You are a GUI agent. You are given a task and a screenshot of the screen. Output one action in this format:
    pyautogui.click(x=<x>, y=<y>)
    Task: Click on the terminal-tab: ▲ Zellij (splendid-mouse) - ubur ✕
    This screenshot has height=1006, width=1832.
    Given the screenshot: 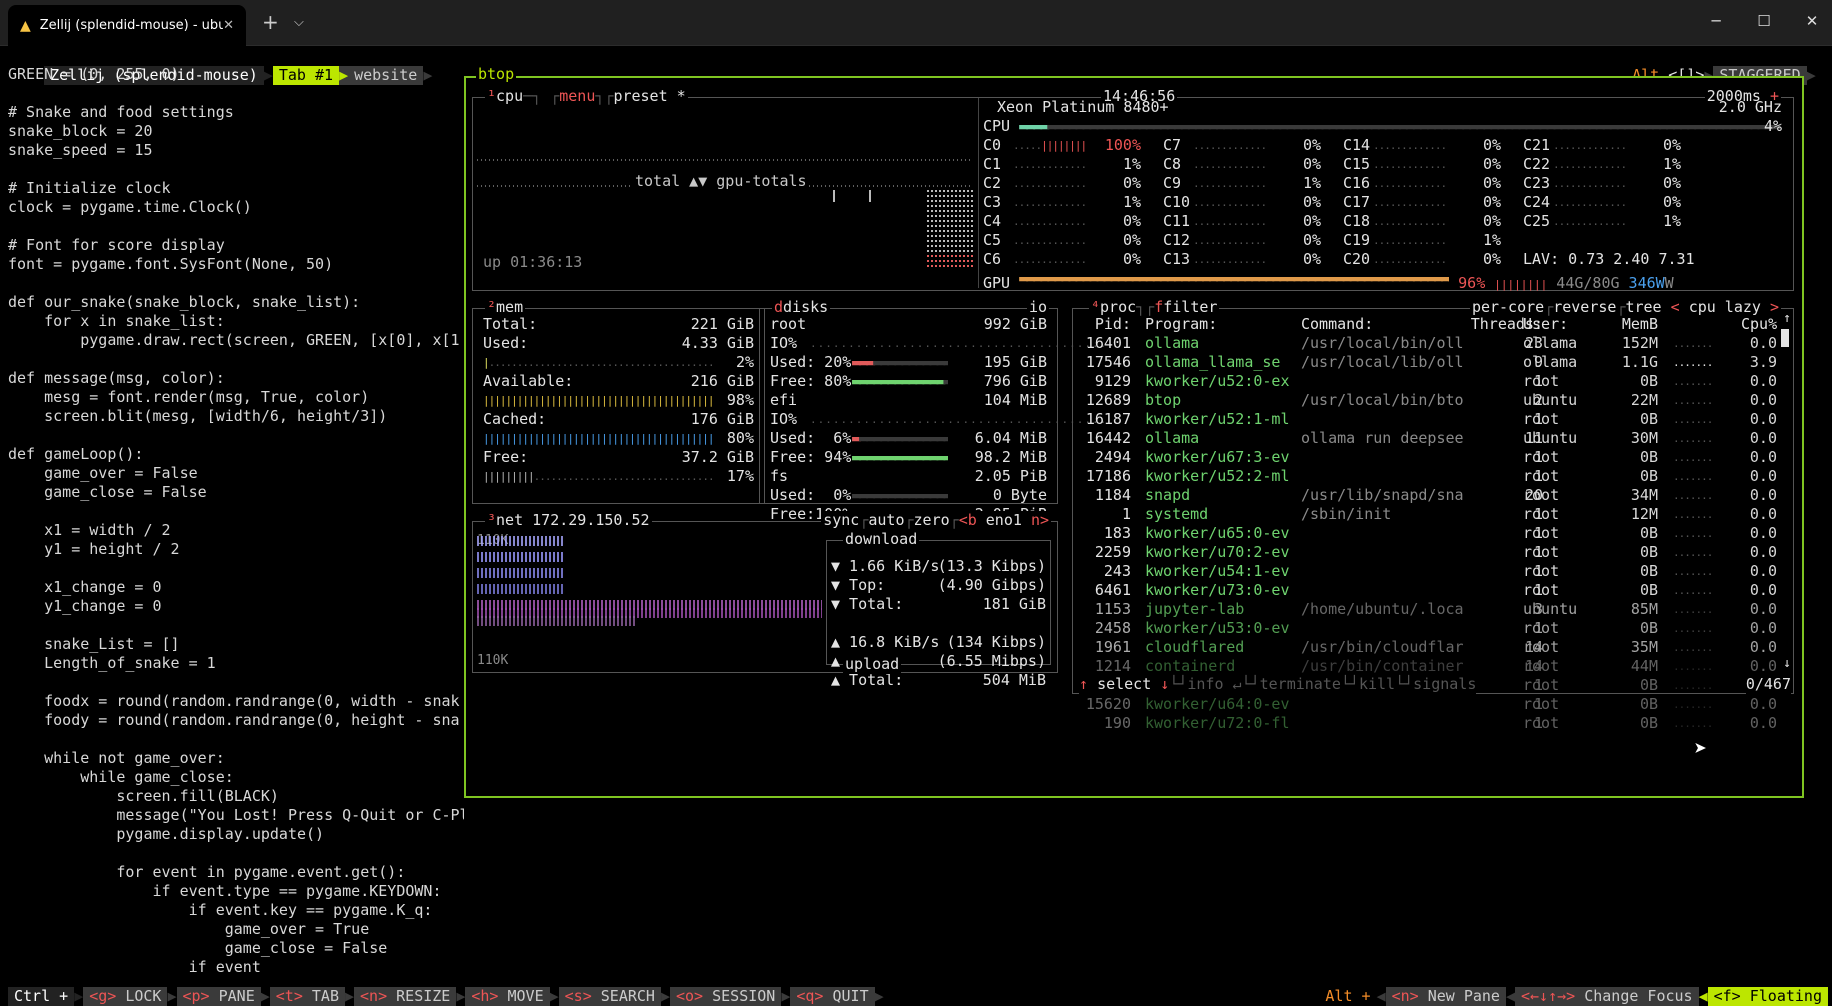 What is the action you would take?
    pyautogui.click(x=127, y=25)
    